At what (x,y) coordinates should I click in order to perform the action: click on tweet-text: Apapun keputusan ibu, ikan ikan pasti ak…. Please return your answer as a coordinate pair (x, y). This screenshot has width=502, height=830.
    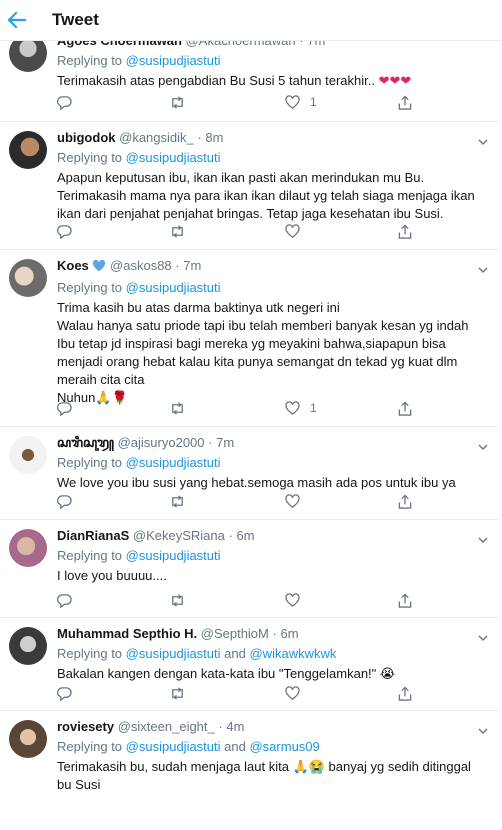
    Looking at the image, I should click on (266, 195).